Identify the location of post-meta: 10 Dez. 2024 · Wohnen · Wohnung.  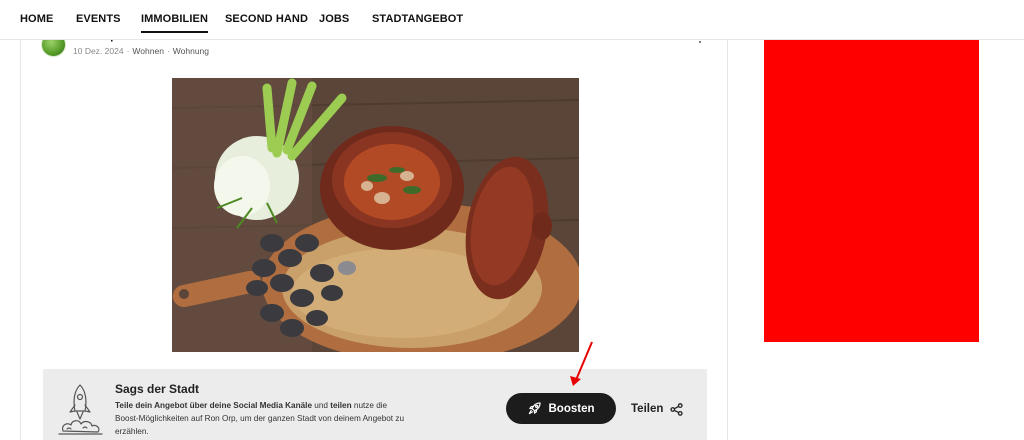
(141, 51).